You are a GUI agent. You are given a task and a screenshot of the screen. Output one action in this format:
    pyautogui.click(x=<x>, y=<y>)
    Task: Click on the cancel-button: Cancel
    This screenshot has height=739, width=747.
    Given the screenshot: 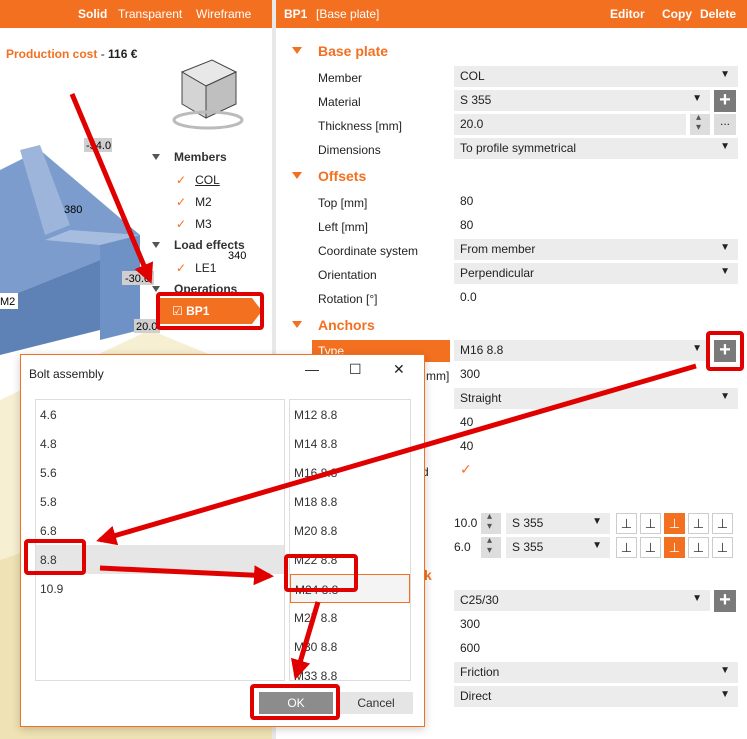 What is the action you would take?
    pyautogui.click(x=376, y=703)
    